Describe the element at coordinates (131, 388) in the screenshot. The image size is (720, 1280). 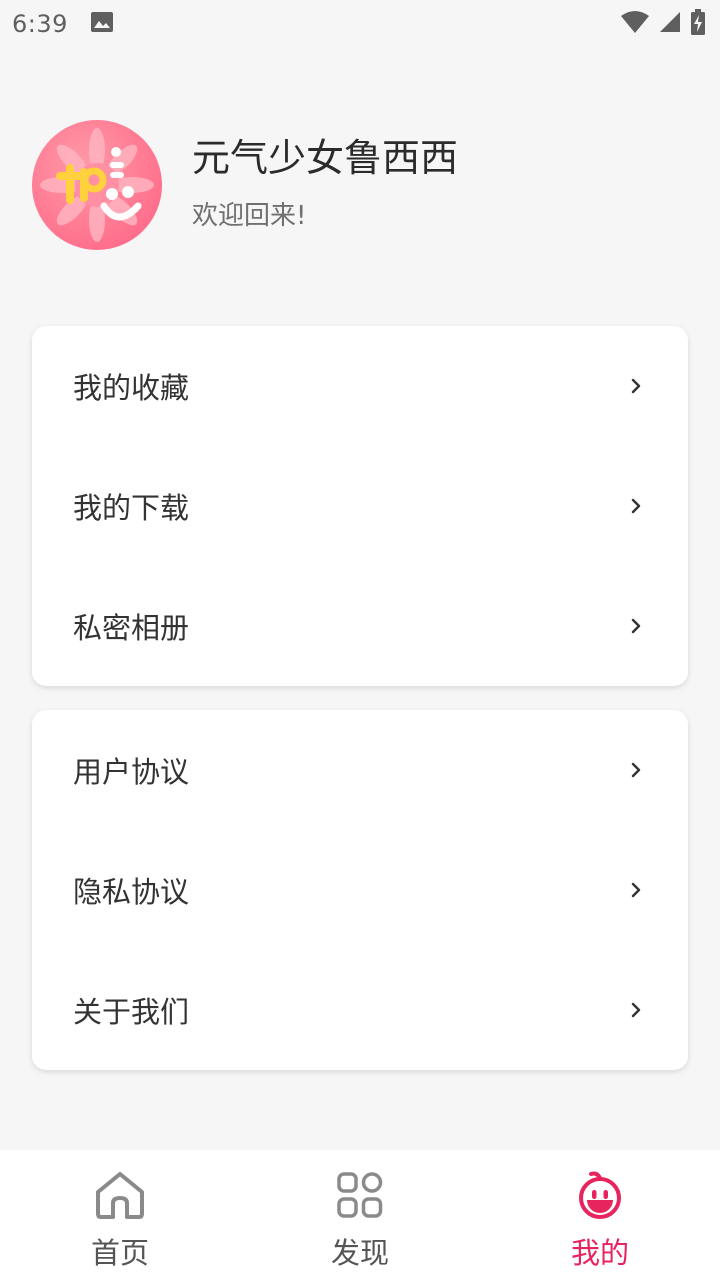
I see `menu-item-label: 我的收藏` at that location.